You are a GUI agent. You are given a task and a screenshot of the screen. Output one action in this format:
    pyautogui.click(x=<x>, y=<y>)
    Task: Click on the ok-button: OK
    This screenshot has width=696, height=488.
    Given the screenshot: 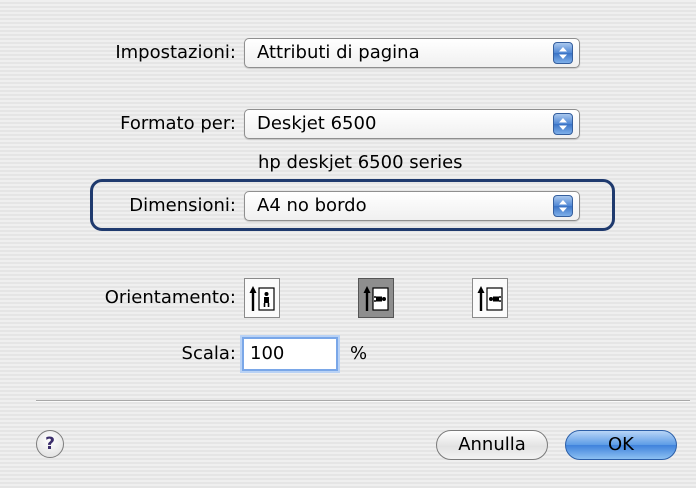 What is the action you would take?
    pyautogui.click(x=621, y=445)
    